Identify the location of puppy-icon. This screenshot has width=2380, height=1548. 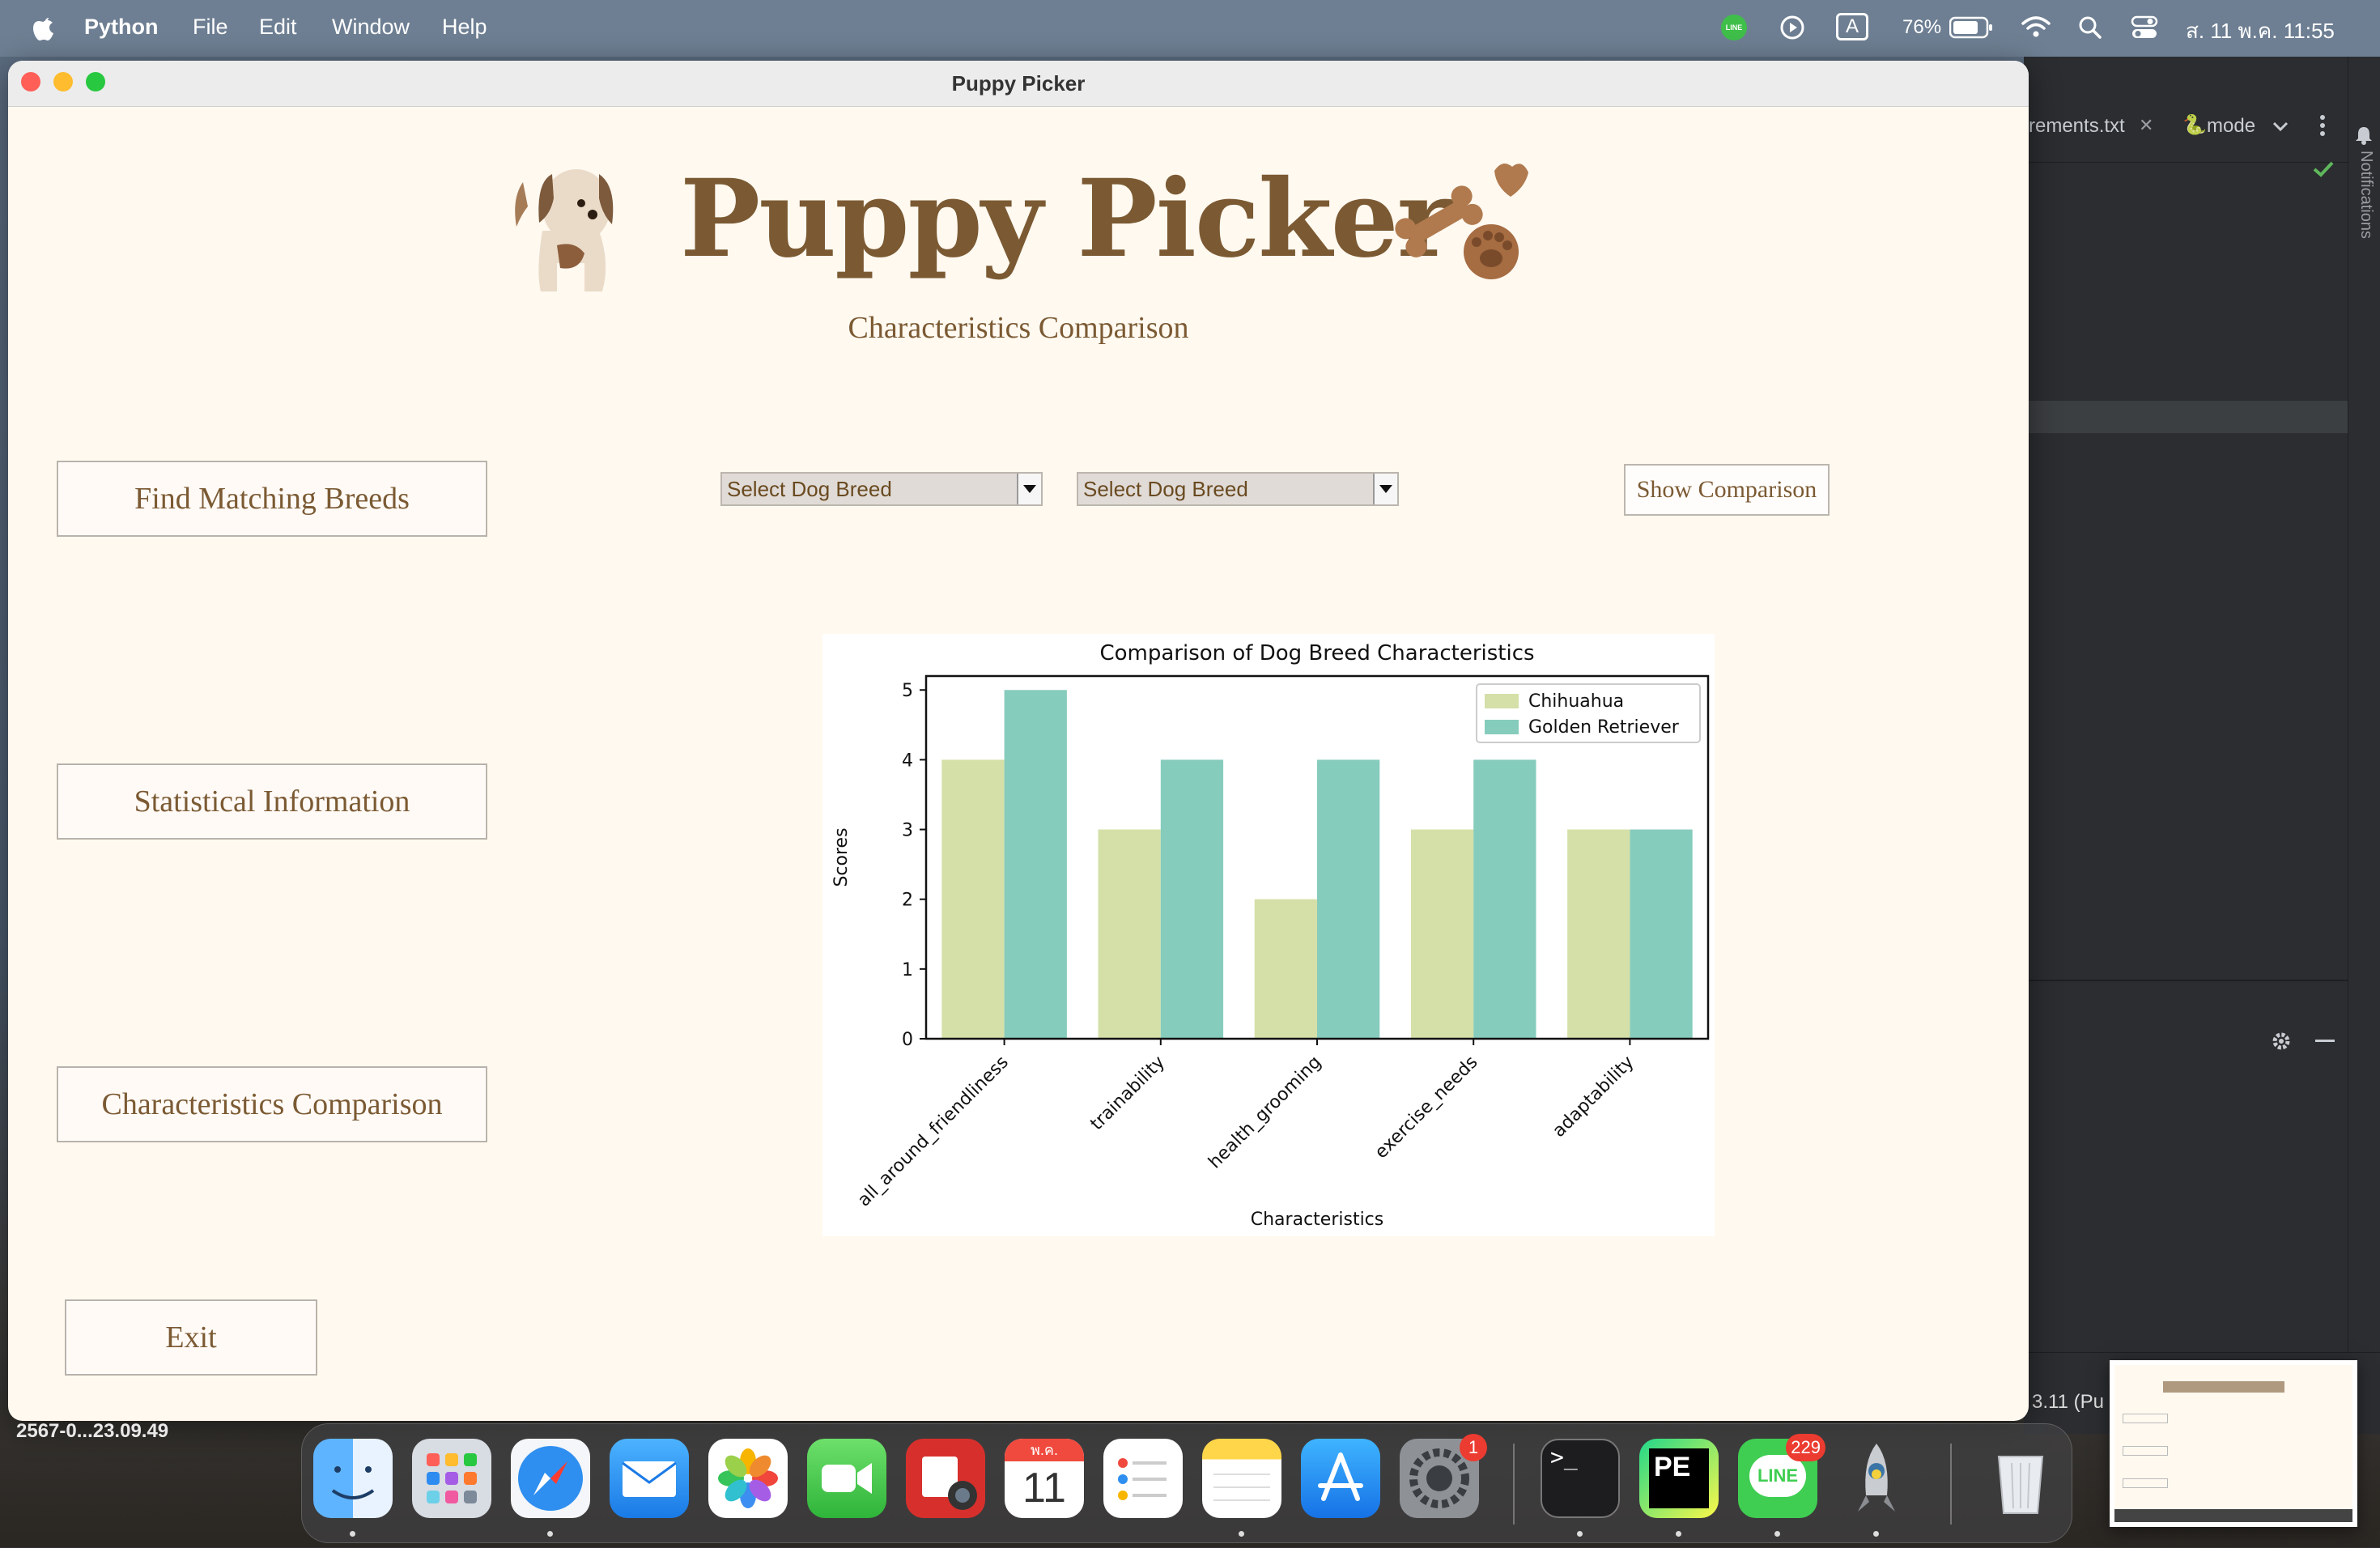
(564, 230).